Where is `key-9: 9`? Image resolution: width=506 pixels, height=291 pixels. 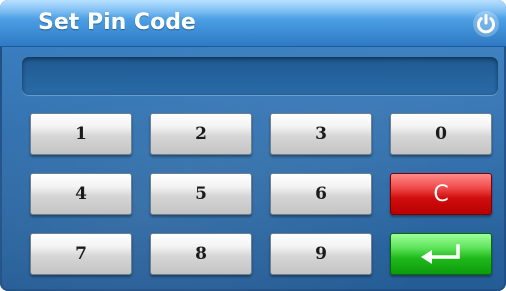
key-9: 9 is located at coordinates (321, 254).